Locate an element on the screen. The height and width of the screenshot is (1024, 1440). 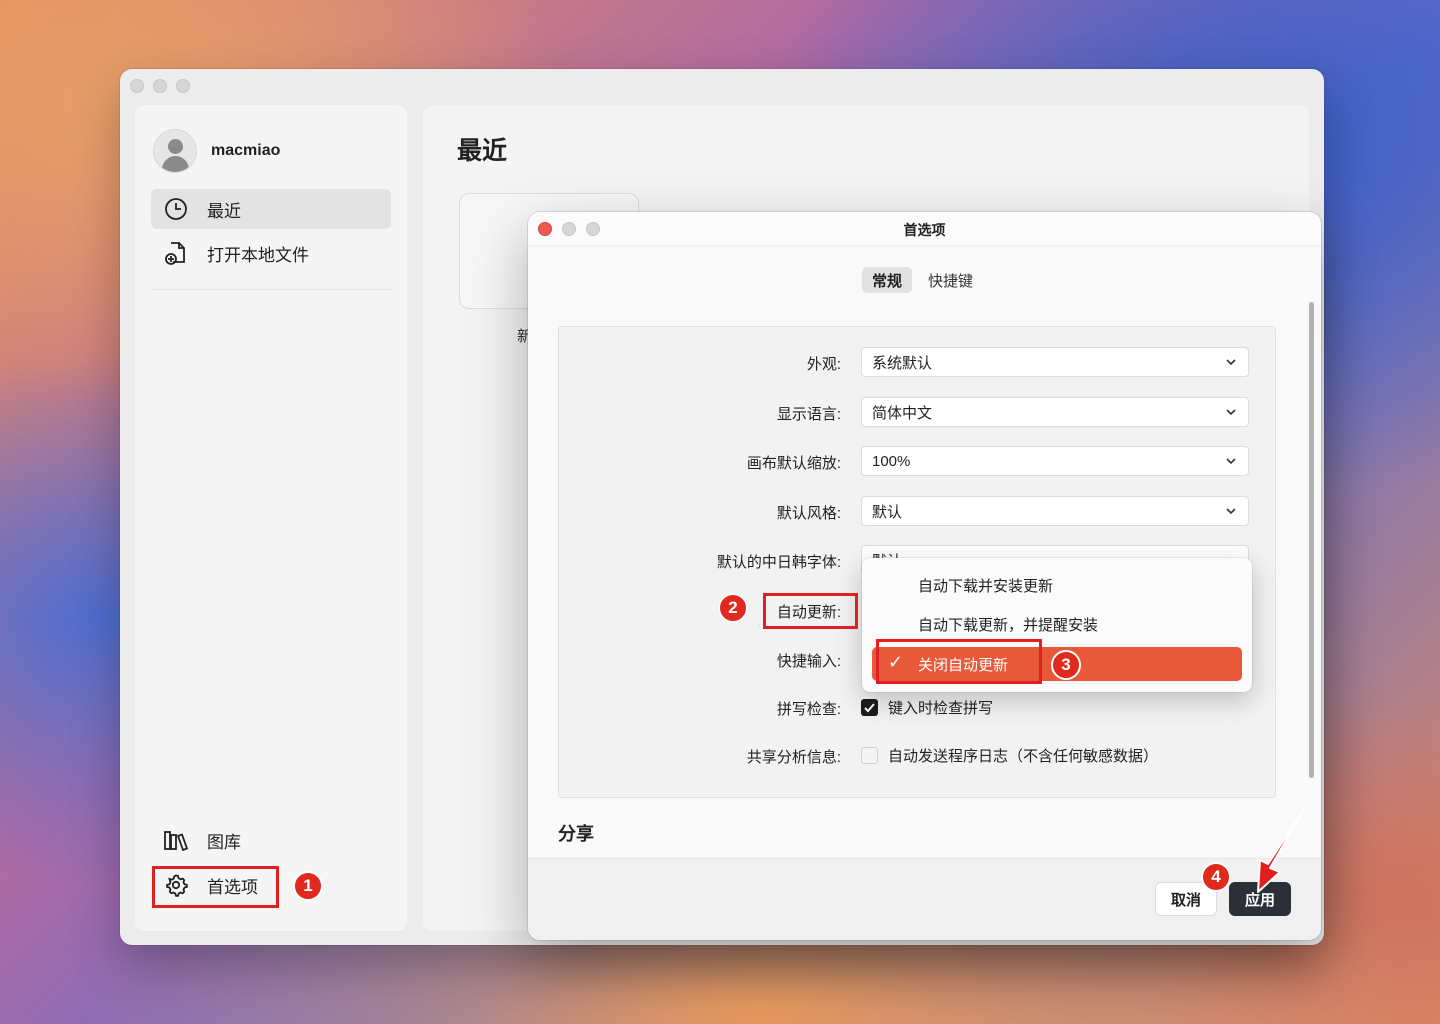
sidebar-item-label: 首选项 is located at coordinates (232, 887).